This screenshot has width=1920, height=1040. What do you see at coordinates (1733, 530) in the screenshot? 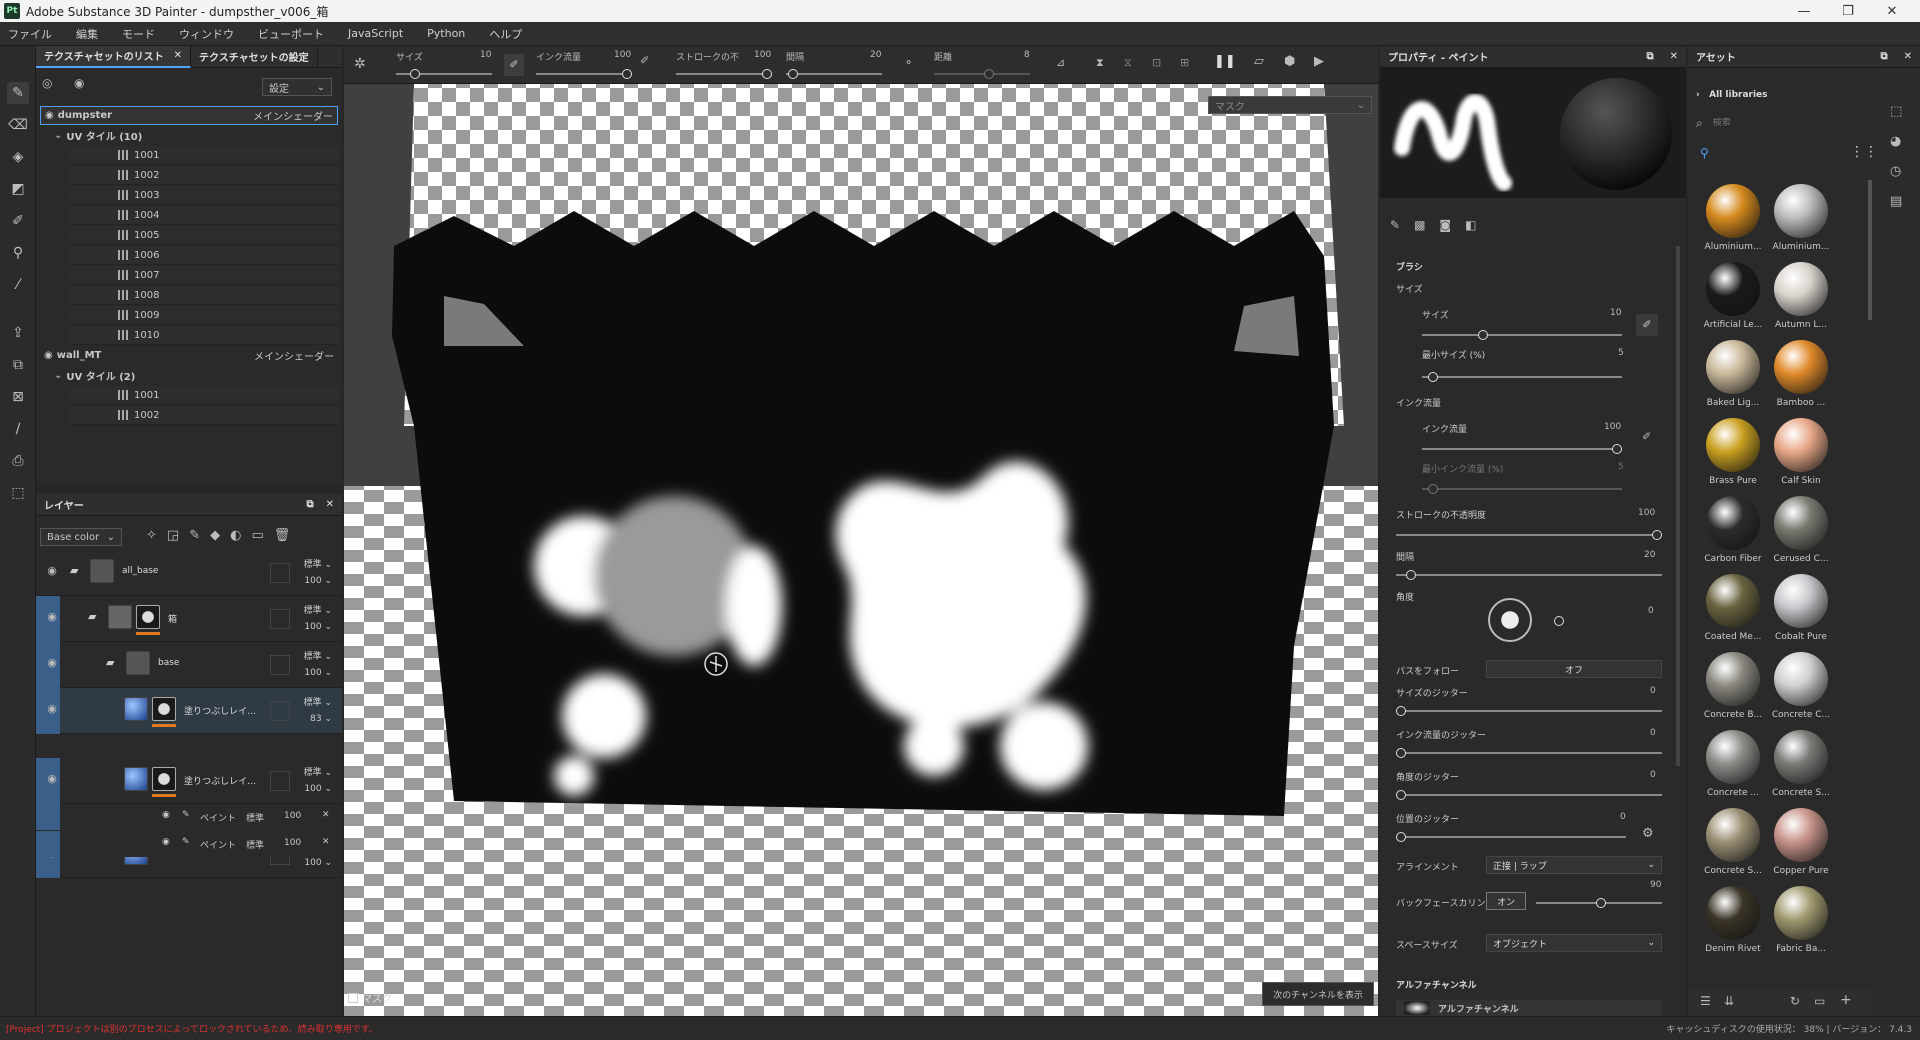
I see `asset-item: Carbon Fiber` at bounding box center [1733, 530].